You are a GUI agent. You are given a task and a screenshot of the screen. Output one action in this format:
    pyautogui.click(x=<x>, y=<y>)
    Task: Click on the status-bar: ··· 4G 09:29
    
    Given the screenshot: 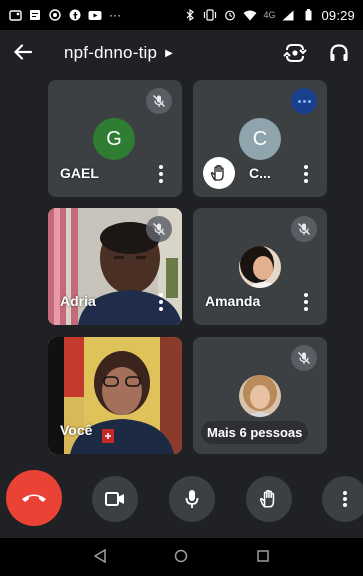 What is the action you would take?
    pyautogui.click(x=181, y=15)
    